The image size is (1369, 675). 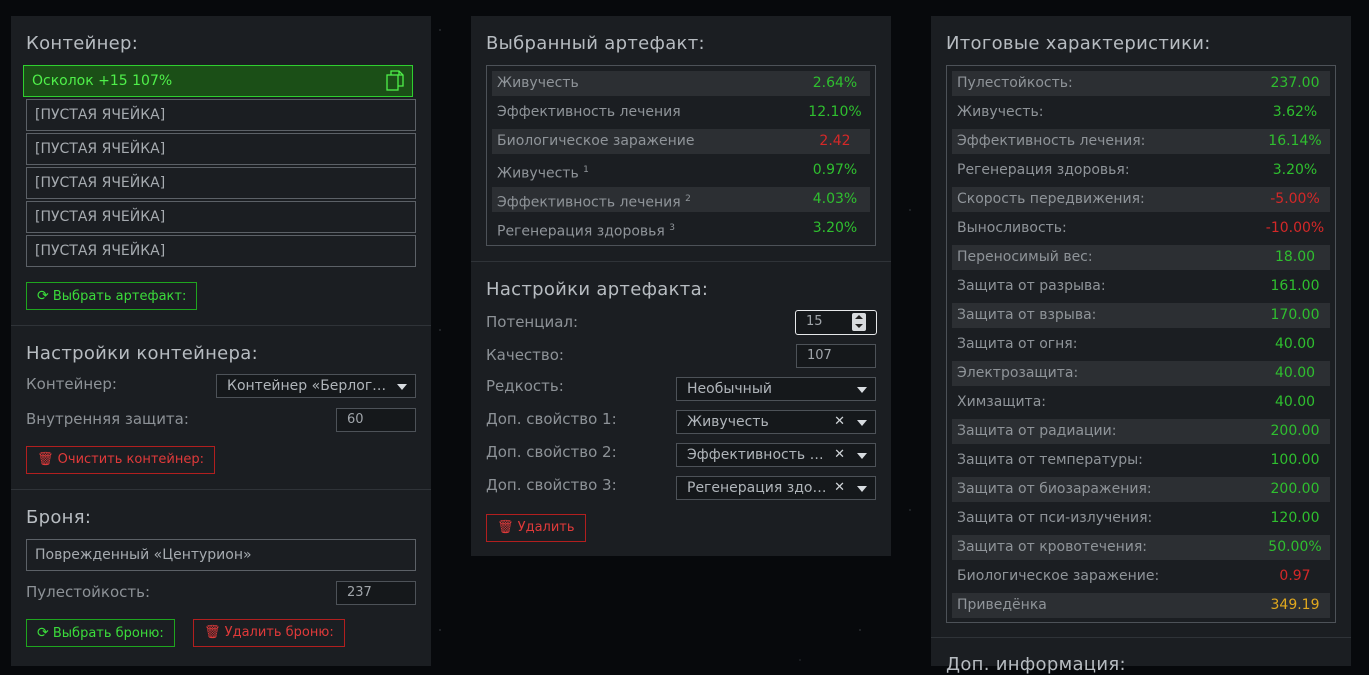 I want to click on total-stat-row: Защита от радиации: 200.00, so click(x=1141, y=431).